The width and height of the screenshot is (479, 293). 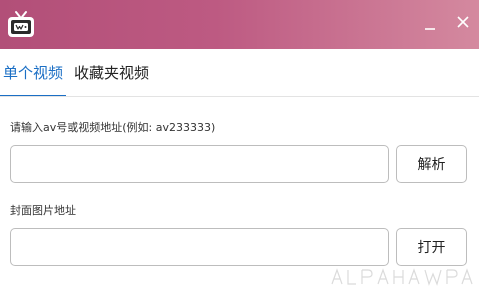 What do you see at coordinates (114, 72) in the screenshot?
I see `tab-favorites-video: 收藏夹视频` at bounding box center [114, 72].